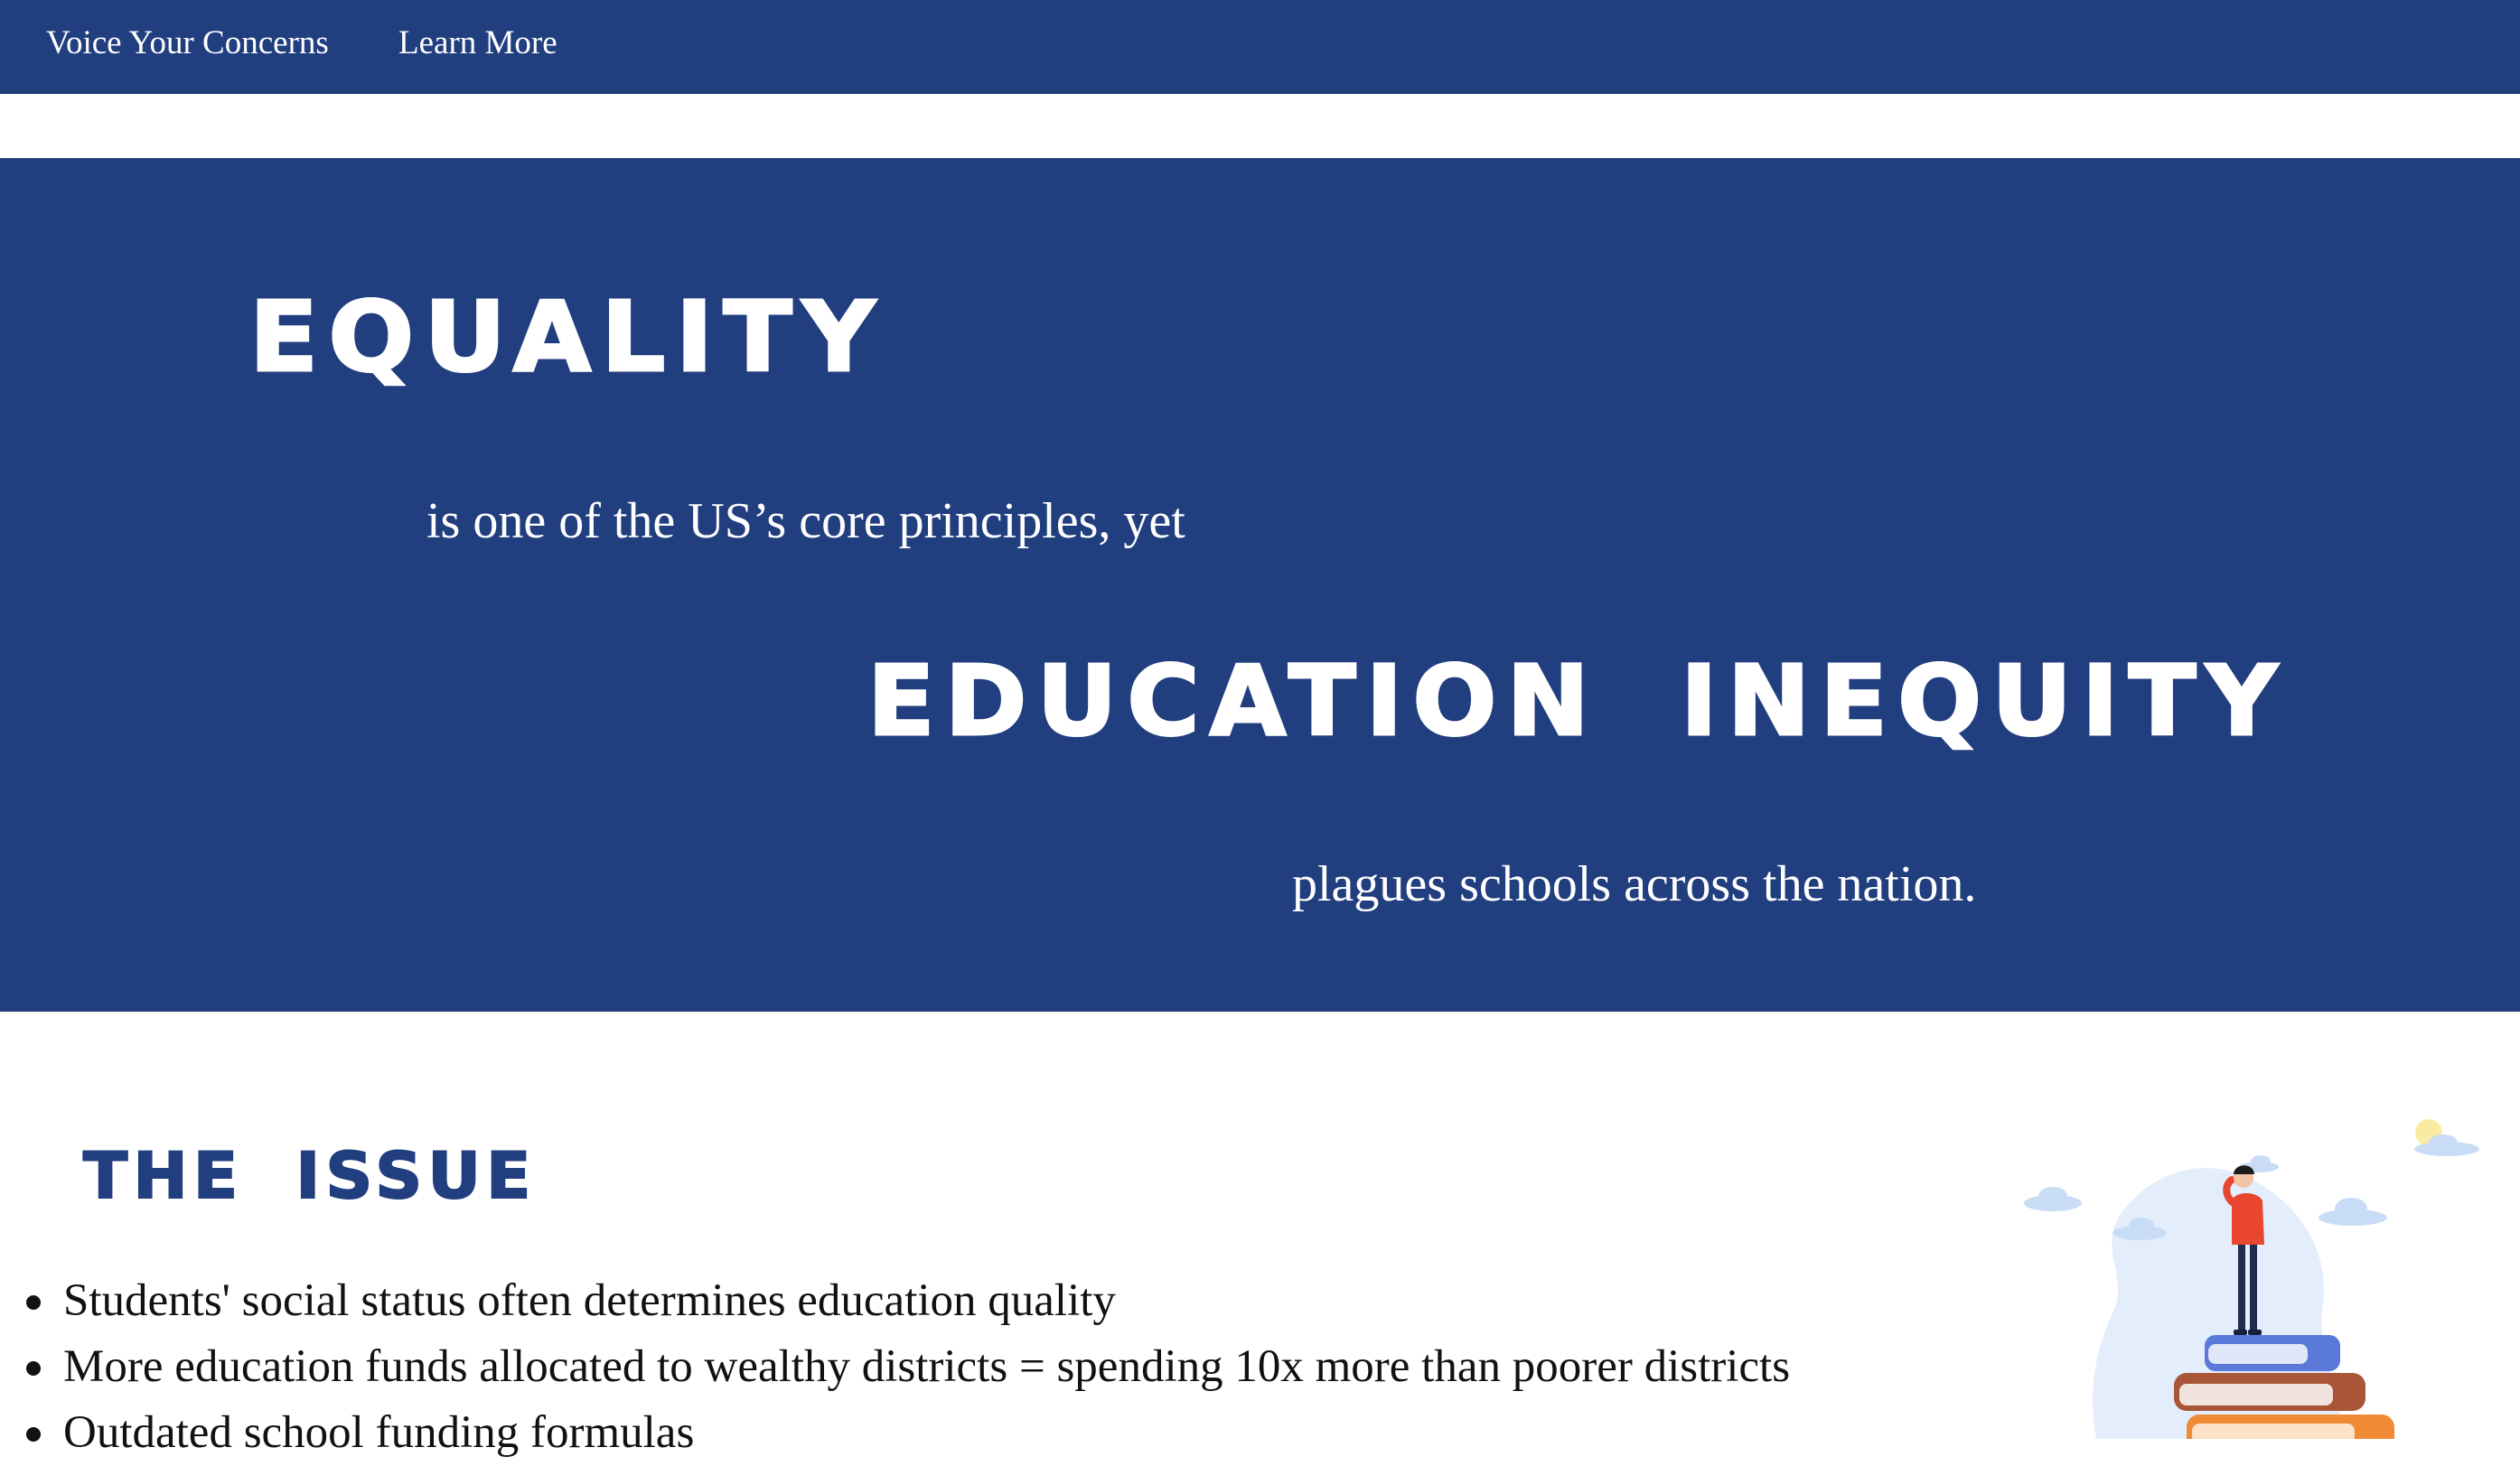  Describe the element at coordinates (478, 44) in the screenshot. I see `nav-link-learn-more: Learn More` at that location.